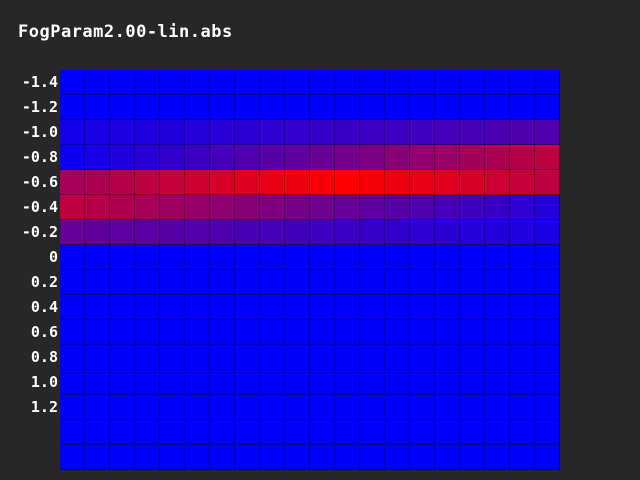 Image resolution: width=640 pixels, height=480 pixels. What do you see at coordinates (39, 82) in the screenshot?
I see `row-label: -1.4` at bounding box center [39, 82].